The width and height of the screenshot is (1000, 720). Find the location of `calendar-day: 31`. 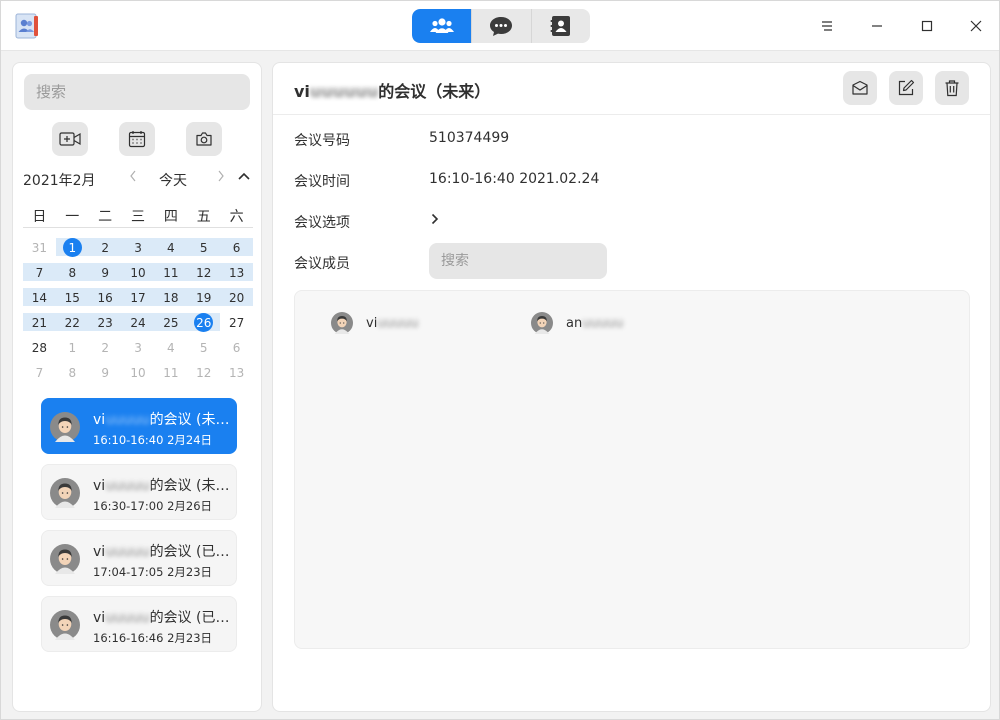

calendar-day: 31 is located at coordinates (39, 247).